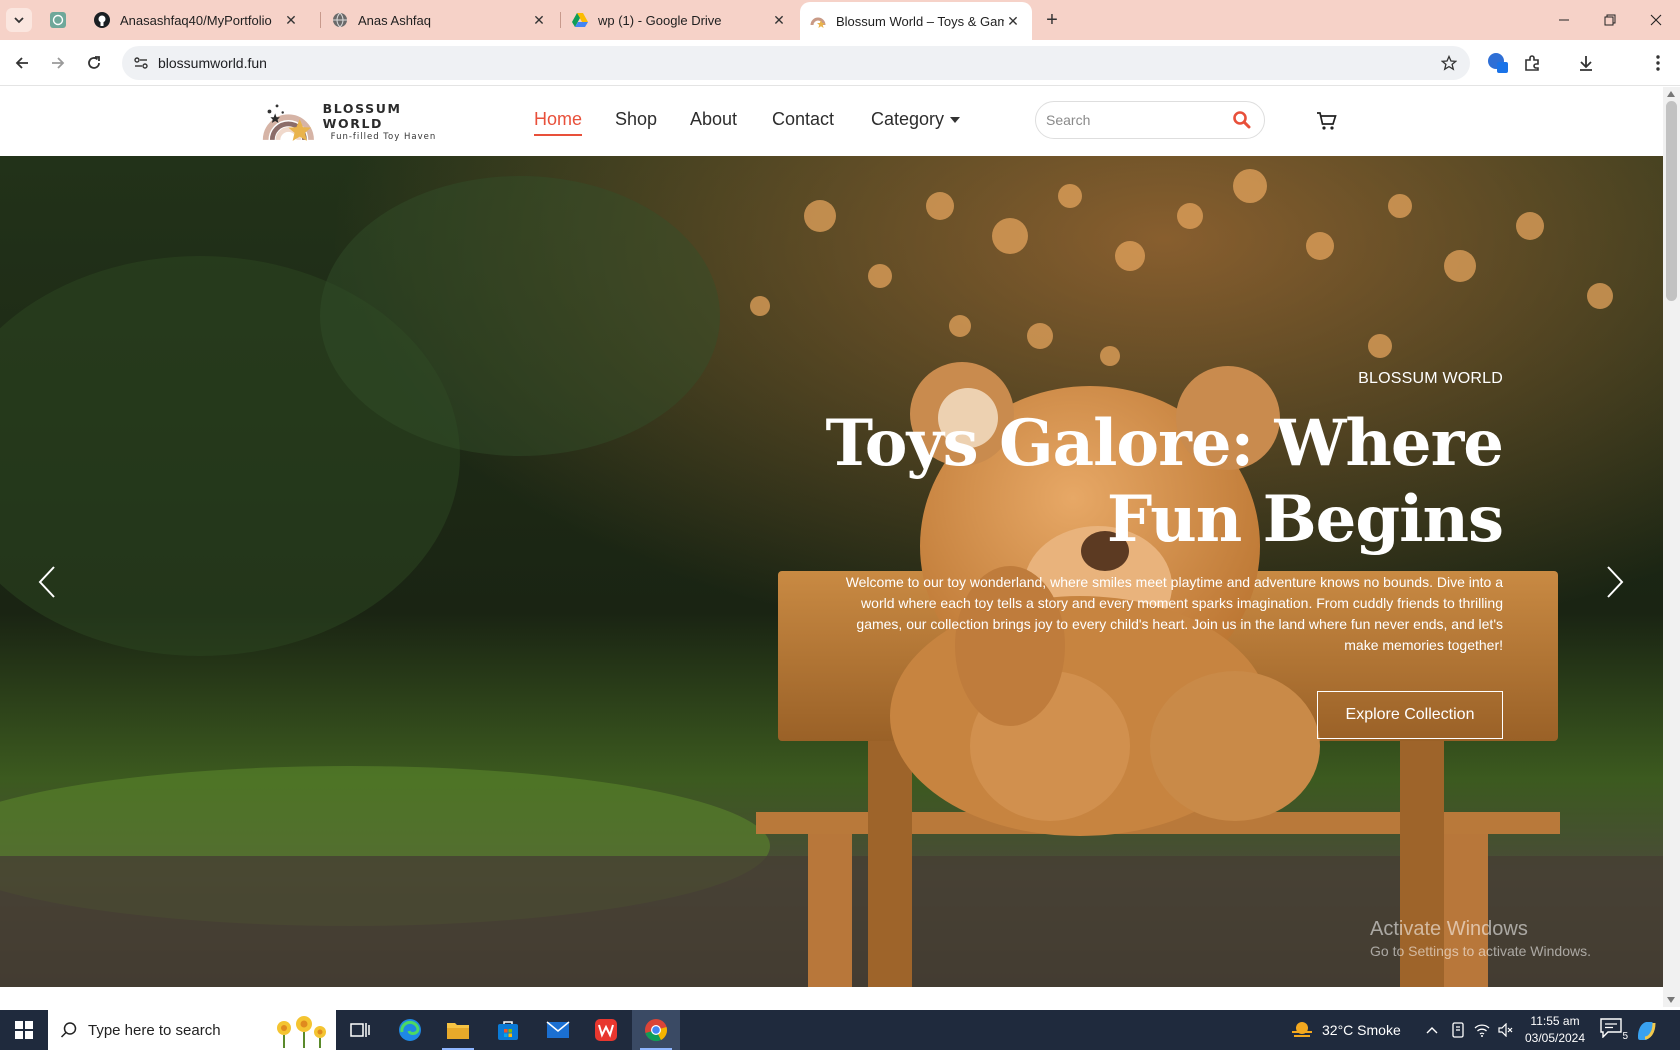  I want to click on browser-toolbar: blossumworld.fun A, so click(840, 77).